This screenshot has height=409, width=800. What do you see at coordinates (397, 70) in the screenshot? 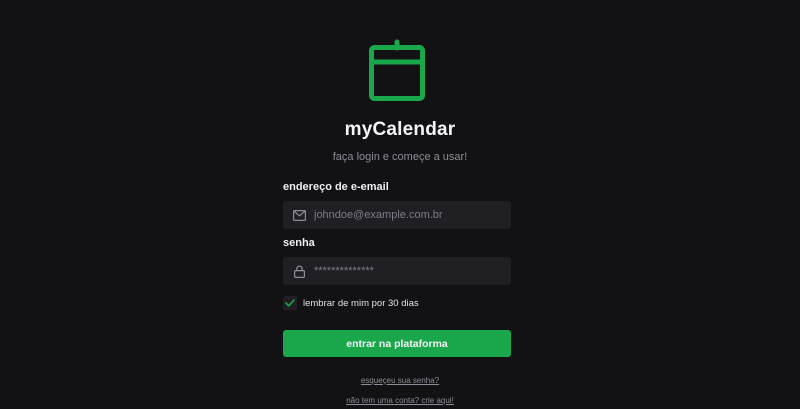
I see `calendar-icon` at bounding box center [397, 70].